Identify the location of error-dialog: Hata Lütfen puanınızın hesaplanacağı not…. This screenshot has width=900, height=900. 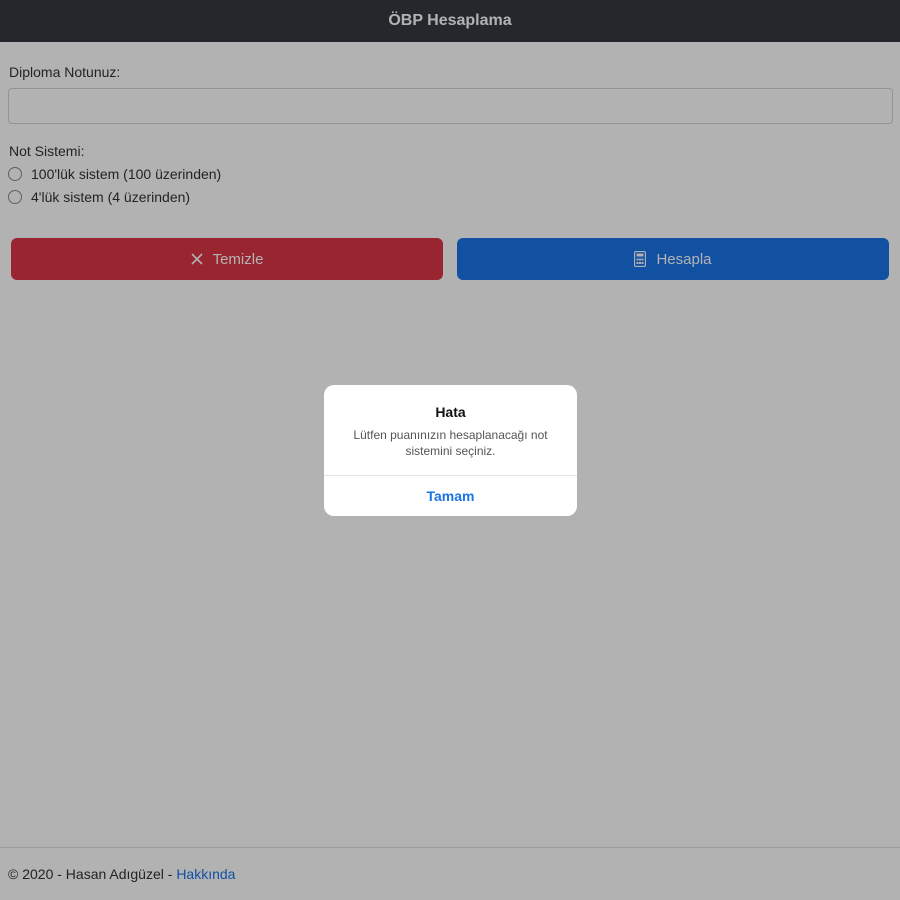
(450, 450).